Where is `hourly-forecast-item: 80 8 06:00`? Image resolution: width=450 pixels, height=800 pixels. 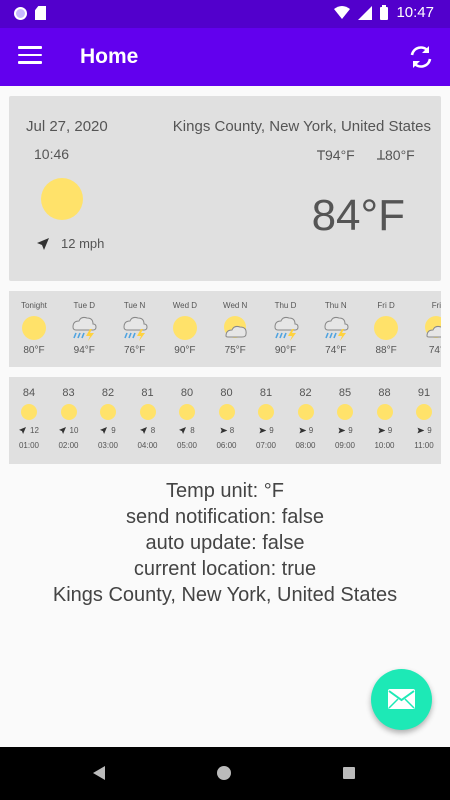 hourly-forecast-item: 80 8 06:00 is located at coordinates (227, 413).